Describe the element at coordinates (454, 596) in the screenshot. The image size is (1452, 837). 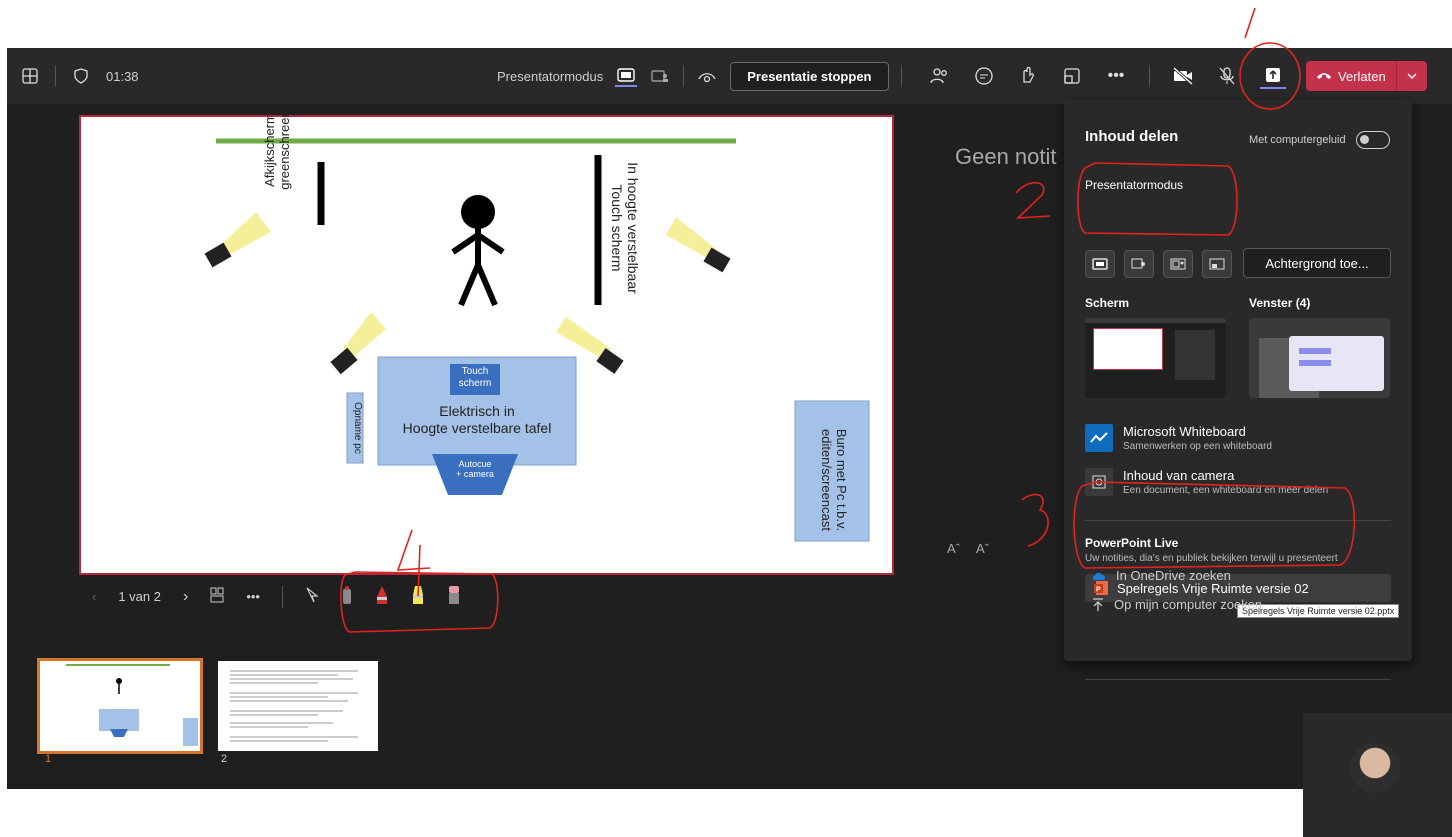
I see `eraser-icon` at that location.